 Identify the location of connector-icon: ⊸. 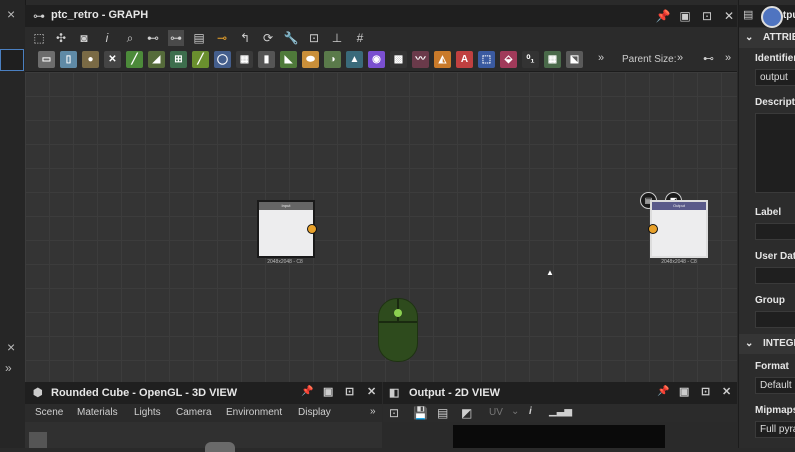
(222, 38).